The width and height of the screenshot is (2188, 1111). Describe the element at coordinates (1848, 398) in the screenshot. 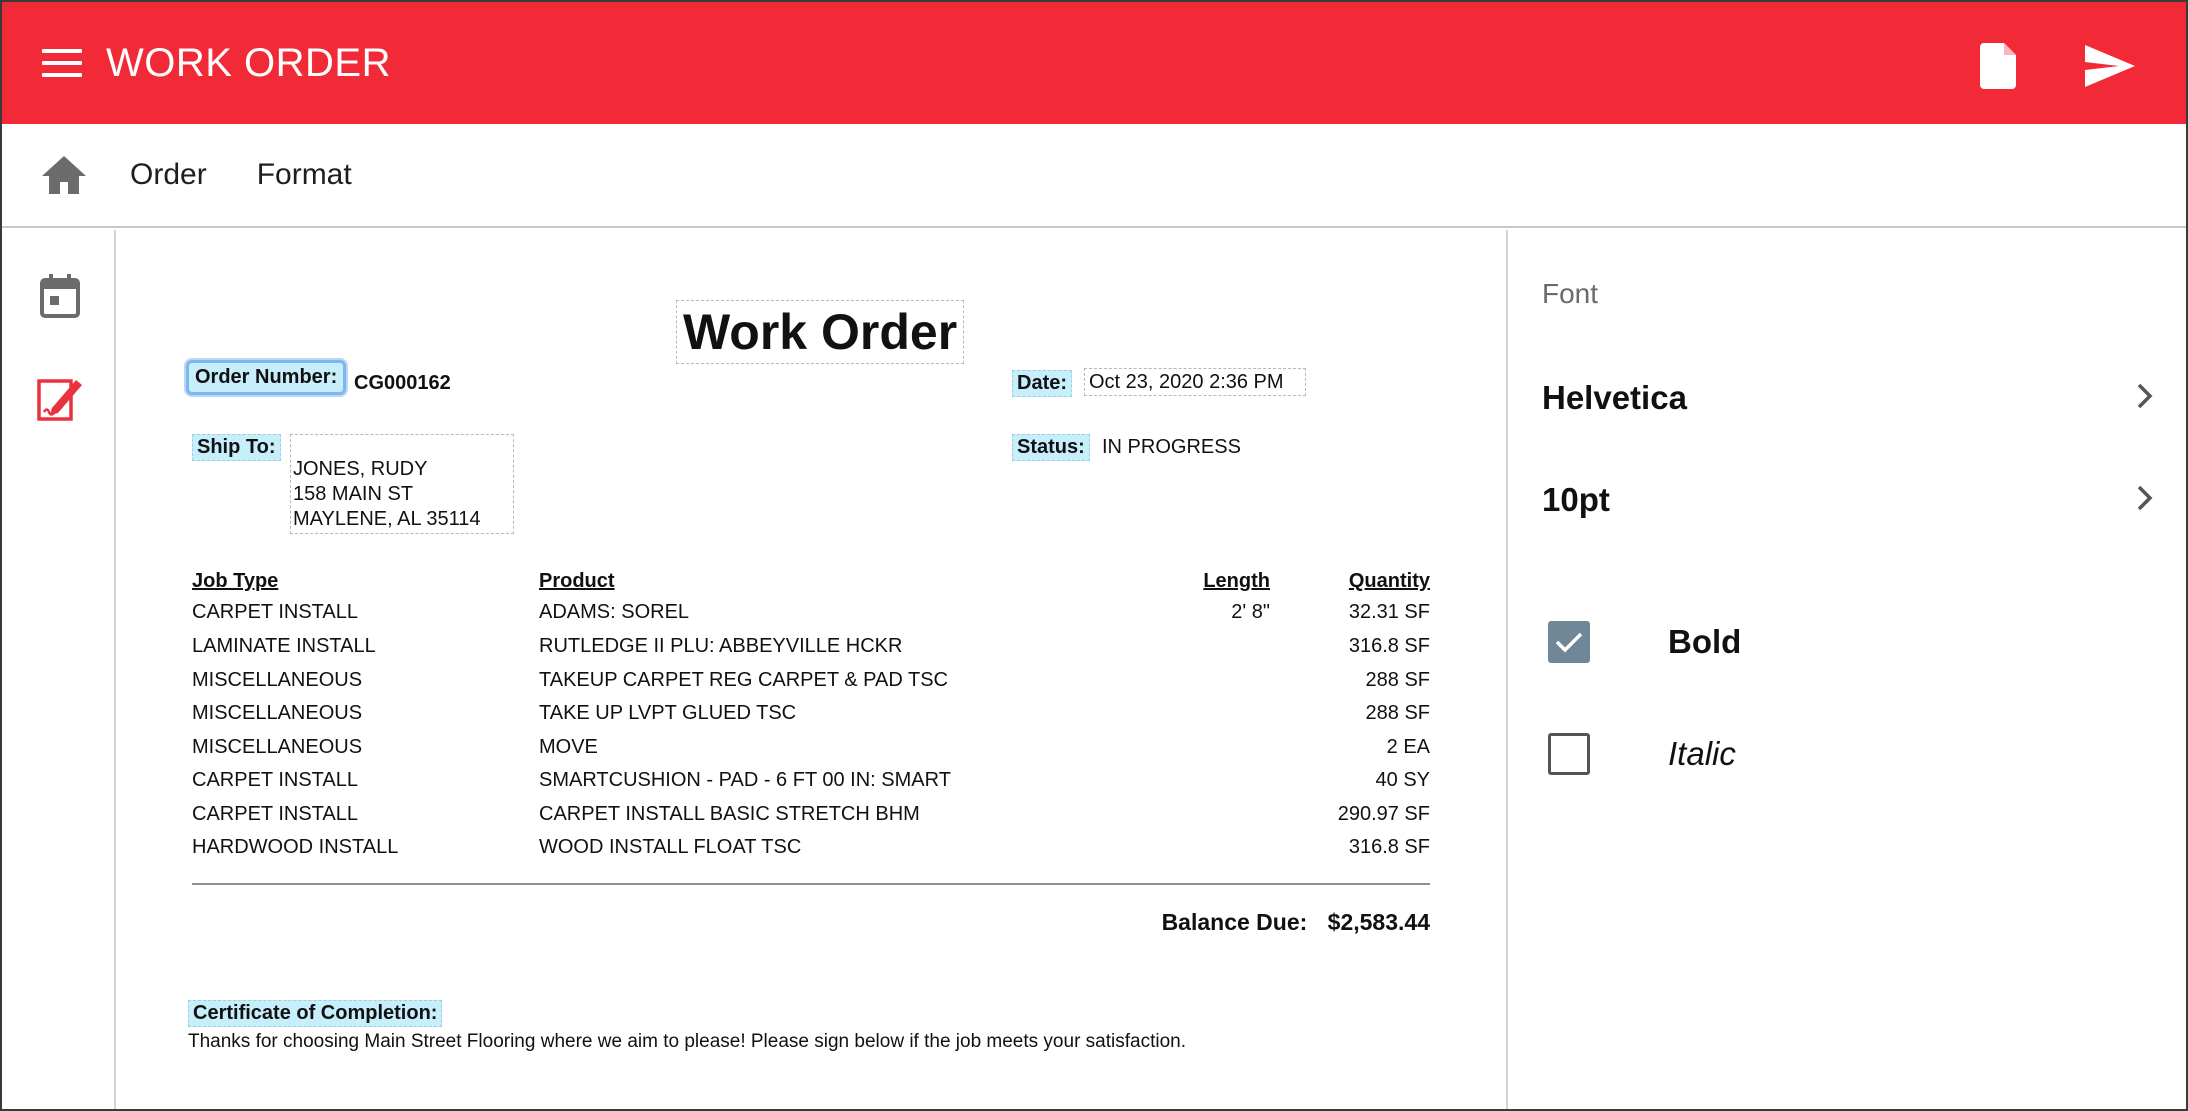

I see `font-family-row: Helvetica` at that location.